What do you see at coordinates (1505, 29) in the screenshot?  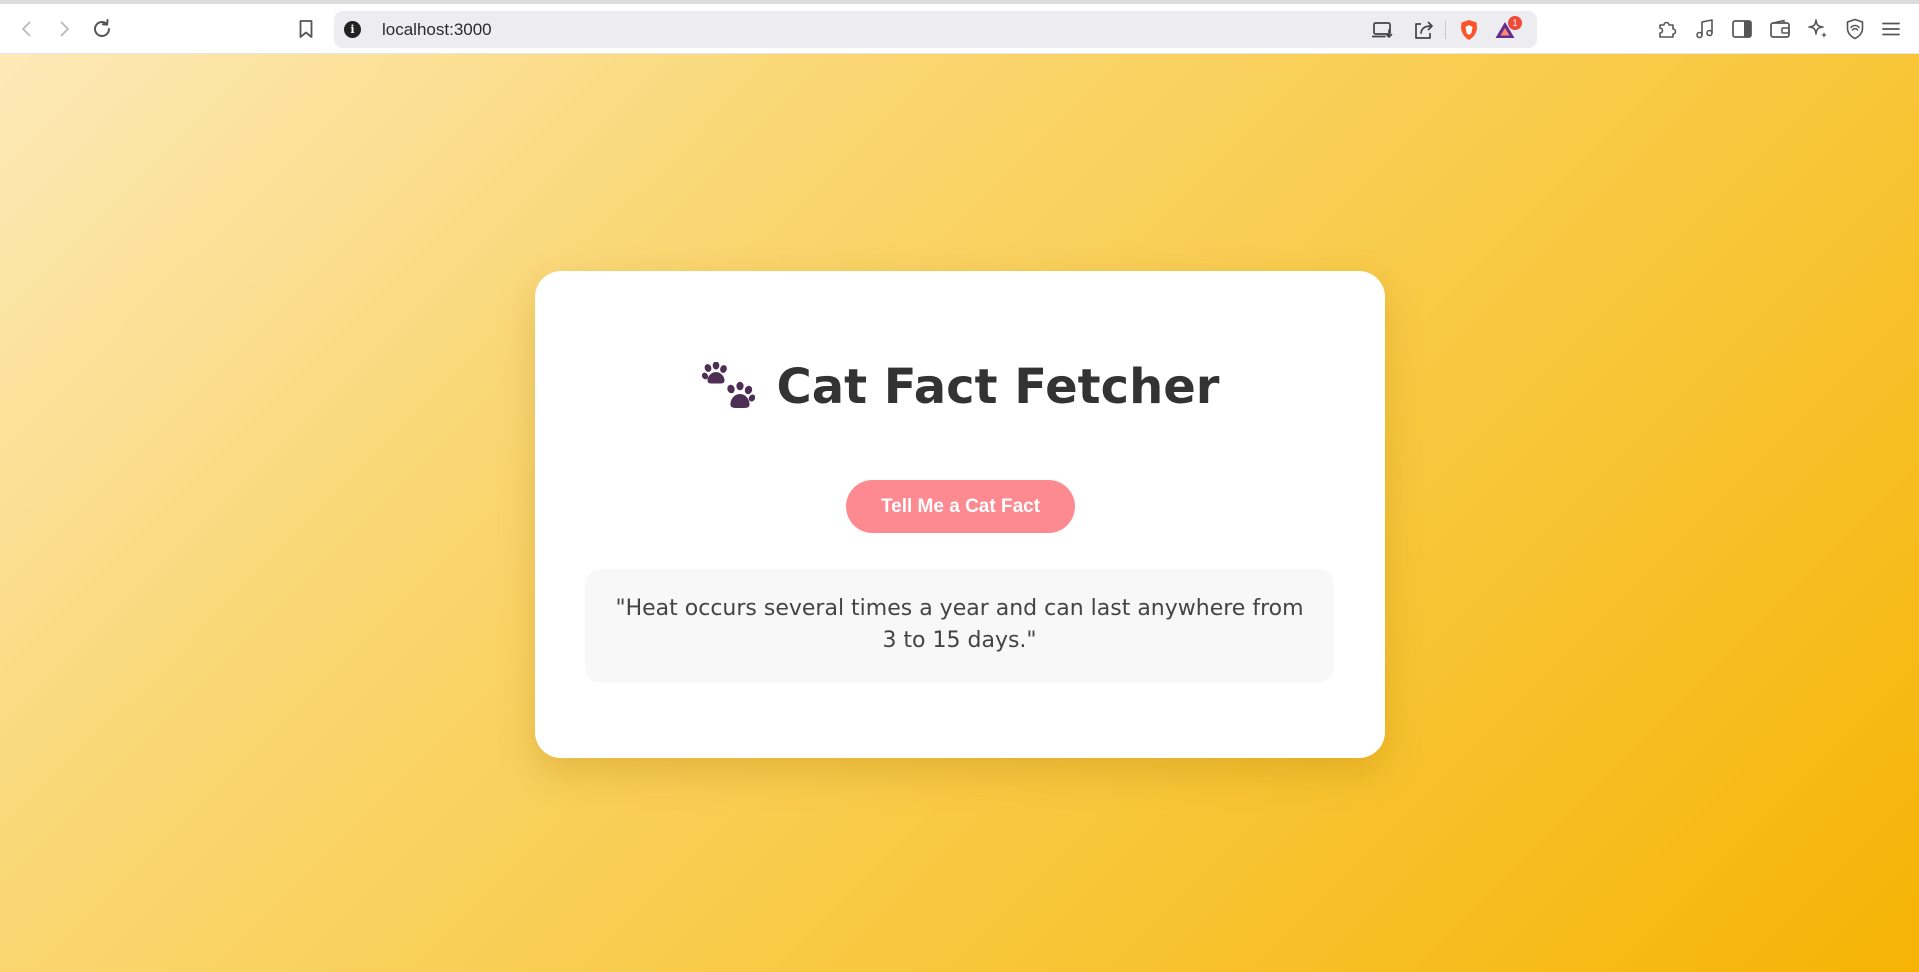 I see `brave-rewards-icon: 1` at bounding box center [1505, 29].